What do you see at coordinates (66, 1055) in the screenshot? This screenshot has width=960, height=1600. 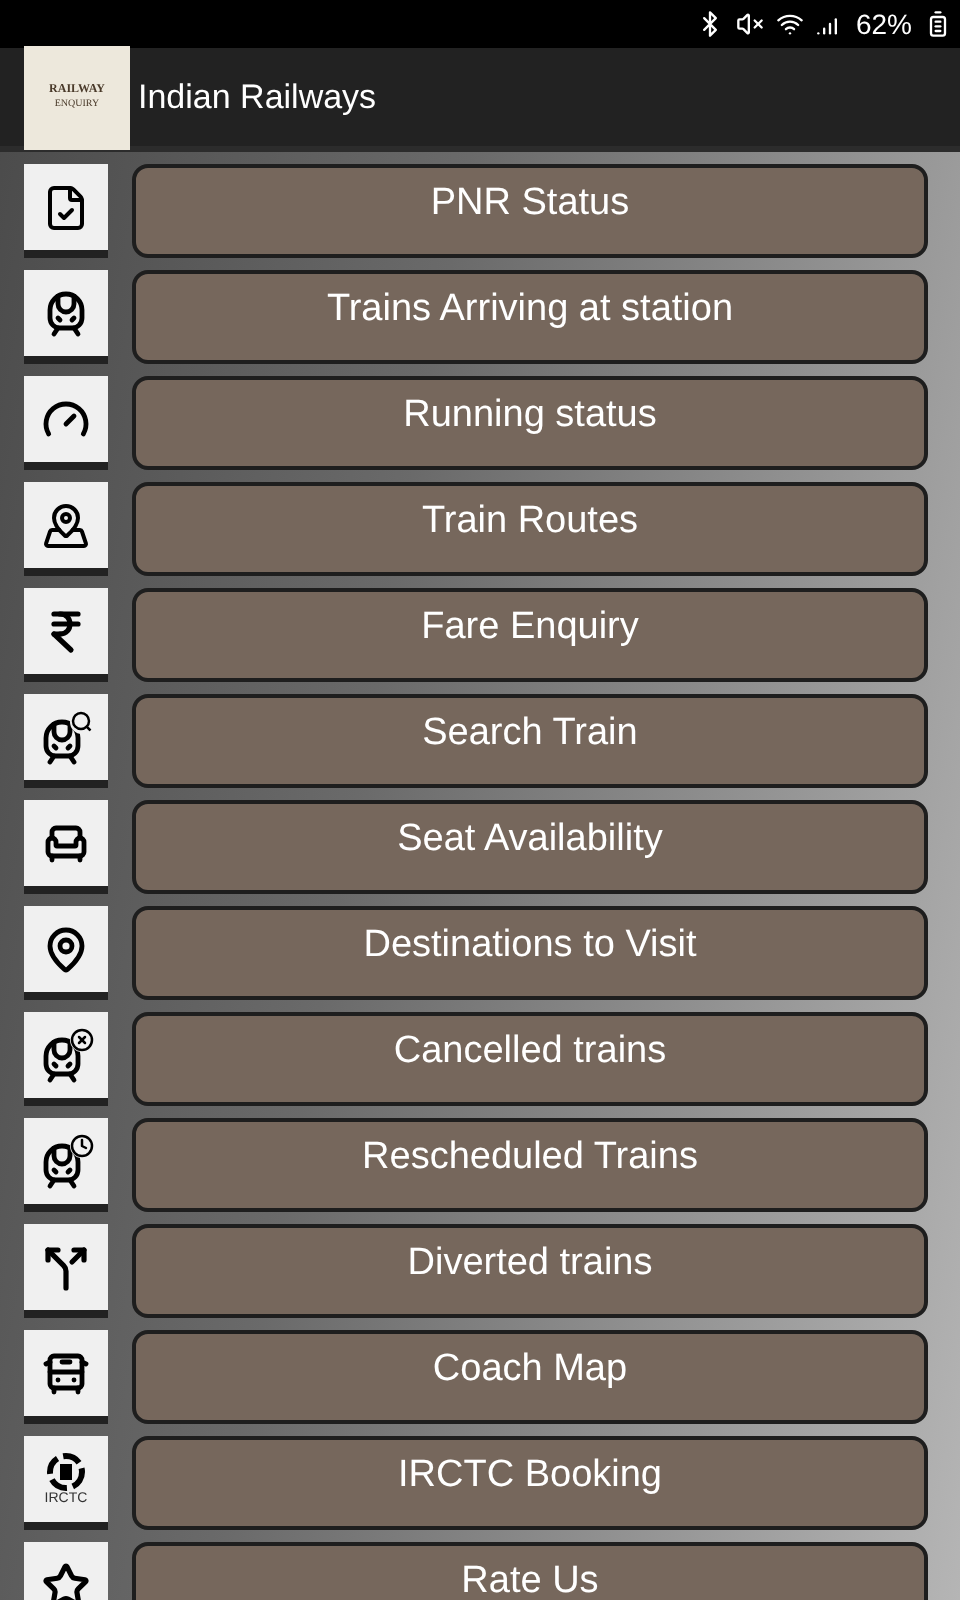 I see `train-cancel-icon` at bounding box center [66, 1055].